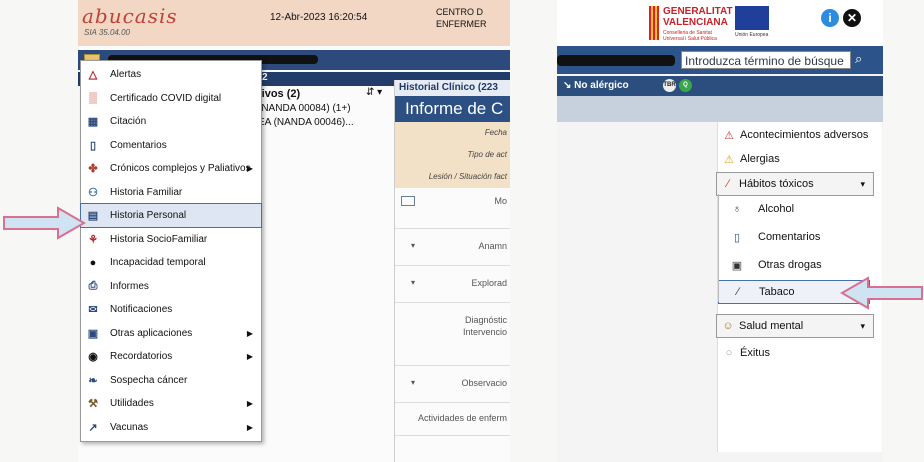 This screenshot has width=924, height=462. I want to click on menu-item-label: Certificado COVID digital, so click(166, 98).